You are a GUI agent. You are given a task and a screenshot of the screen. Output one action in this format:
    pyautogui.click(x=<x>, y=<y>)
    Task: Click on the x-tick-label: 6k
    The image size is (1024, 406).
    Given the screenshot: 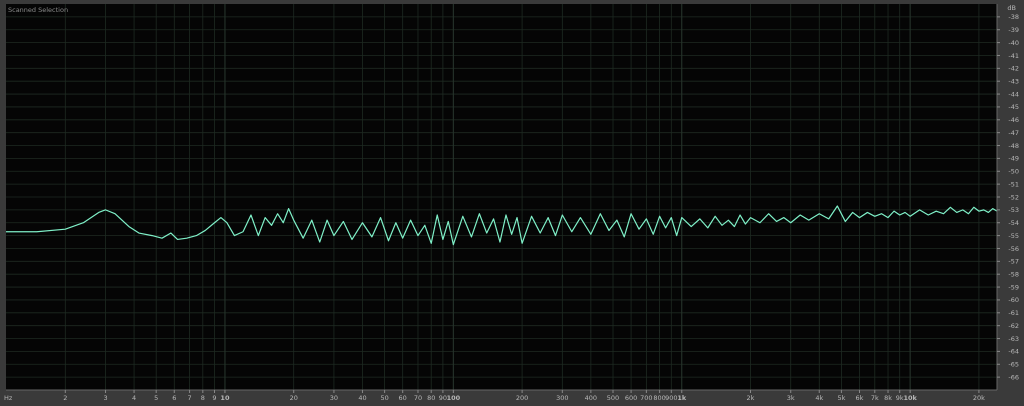 What is the action you would take?
    pyautogui.click(x=860, y=398)
    